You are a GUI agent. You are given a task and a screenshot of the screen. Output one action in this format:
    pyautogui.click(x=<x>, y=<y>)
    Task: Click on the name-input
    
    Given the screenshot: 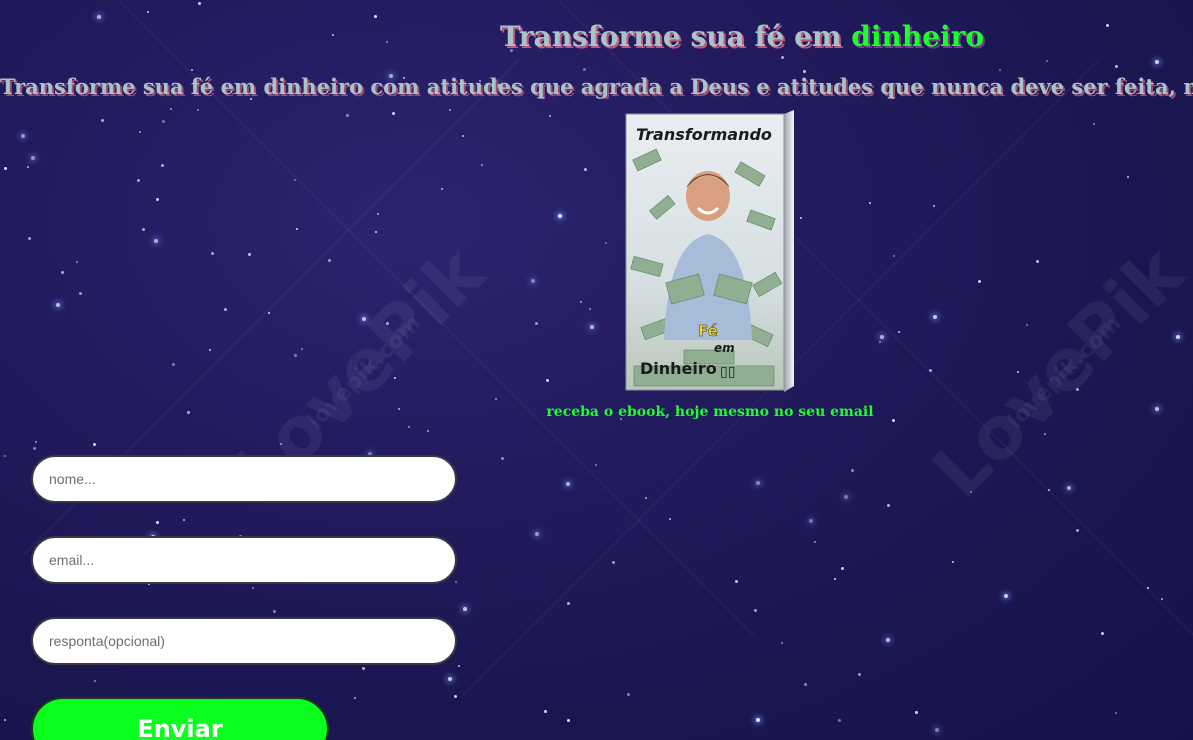 What is the action you would take?
    pyautogui.click(x=244, y=479)
    